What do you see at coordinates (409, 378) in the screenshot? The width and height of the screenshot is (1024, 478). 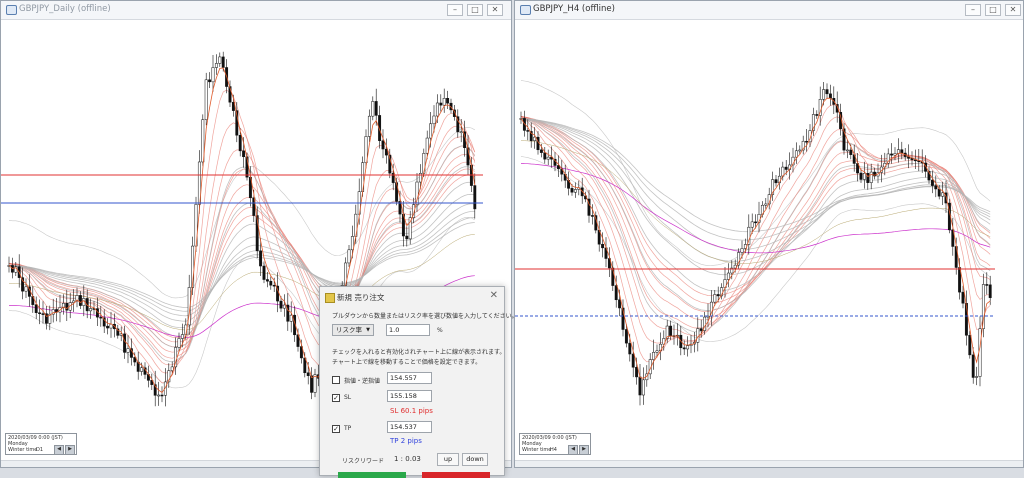 I see `entry-price-input: 154.557` at bounding box center [409, 378].